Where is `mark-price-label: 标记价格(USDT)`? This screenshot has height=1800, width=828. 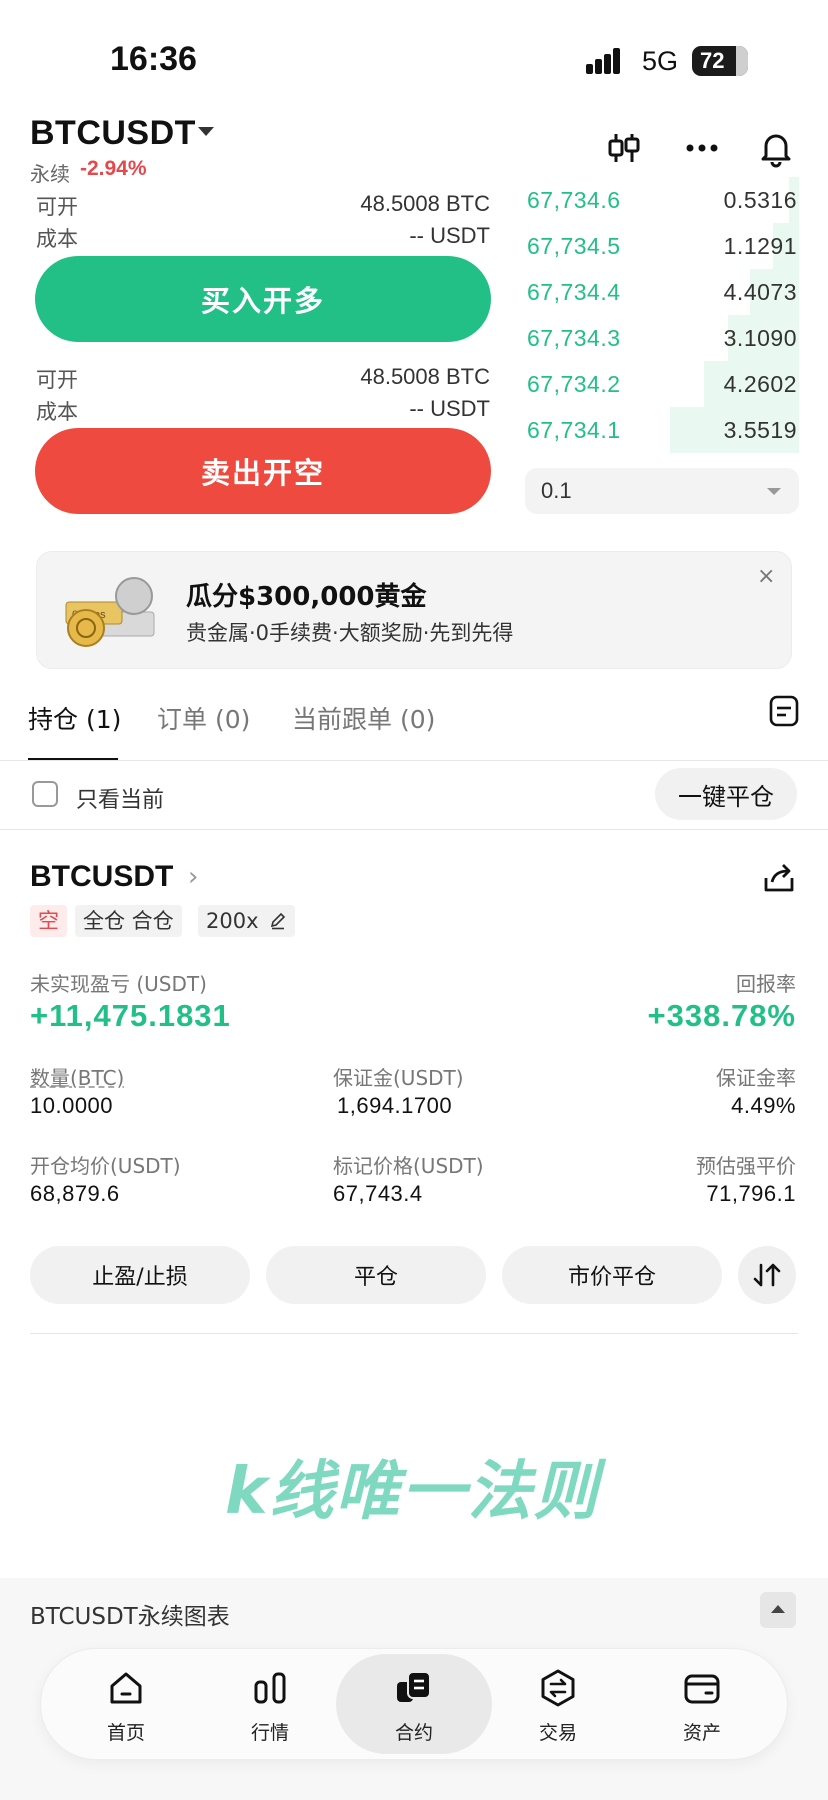 mark-price-label: 标记价格(USDT) is located at coordinates (408, 1166).